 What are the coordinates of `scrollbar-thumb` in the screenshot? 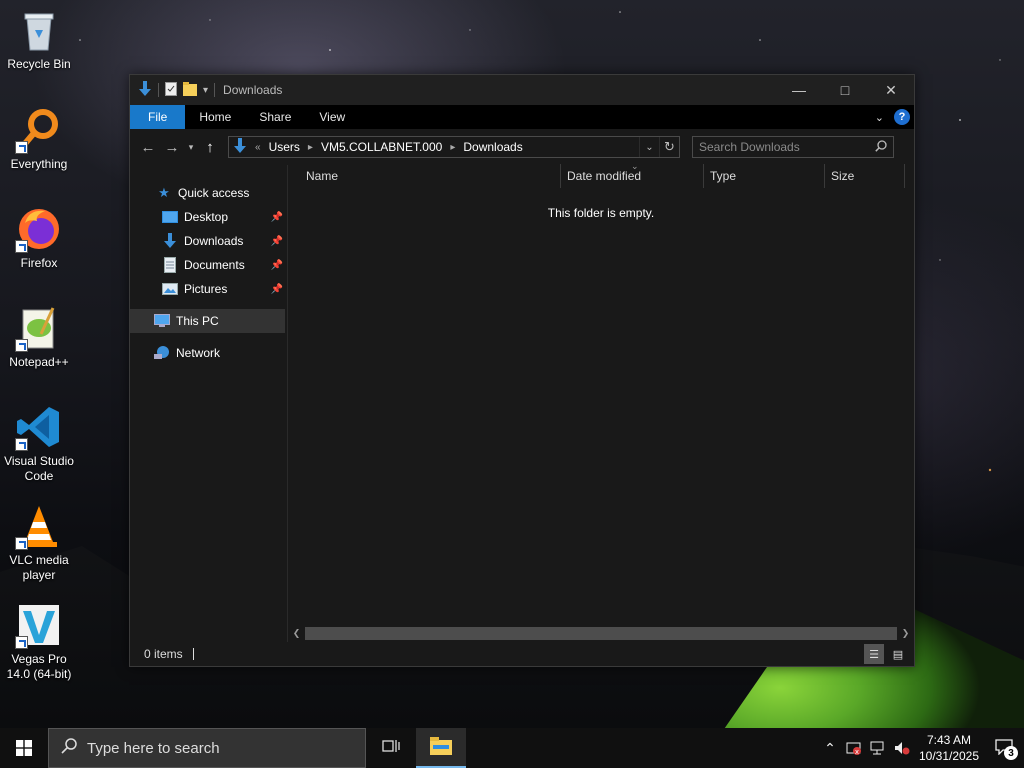 It's located at (601, 633).